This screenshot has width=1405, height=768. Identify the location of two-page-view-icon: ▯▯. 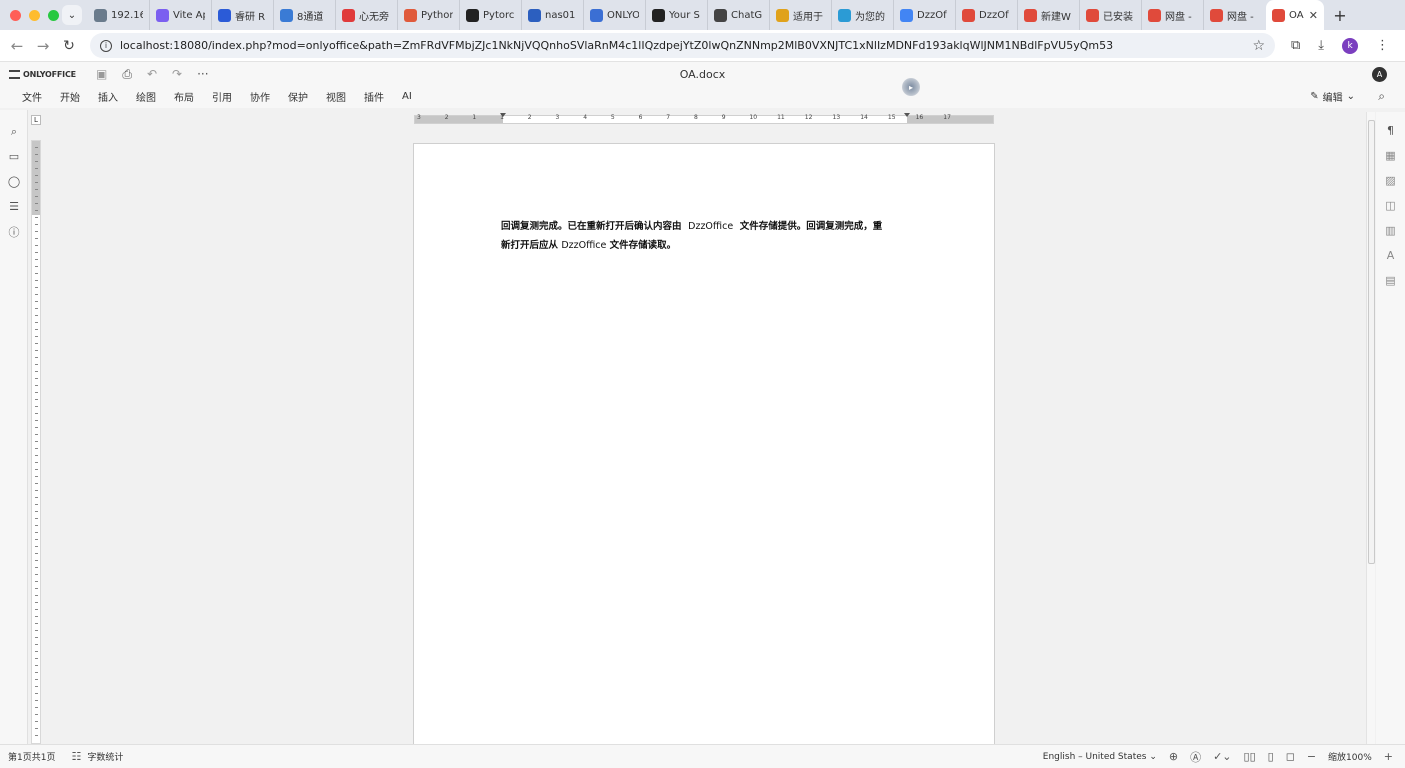
(1250, 756).